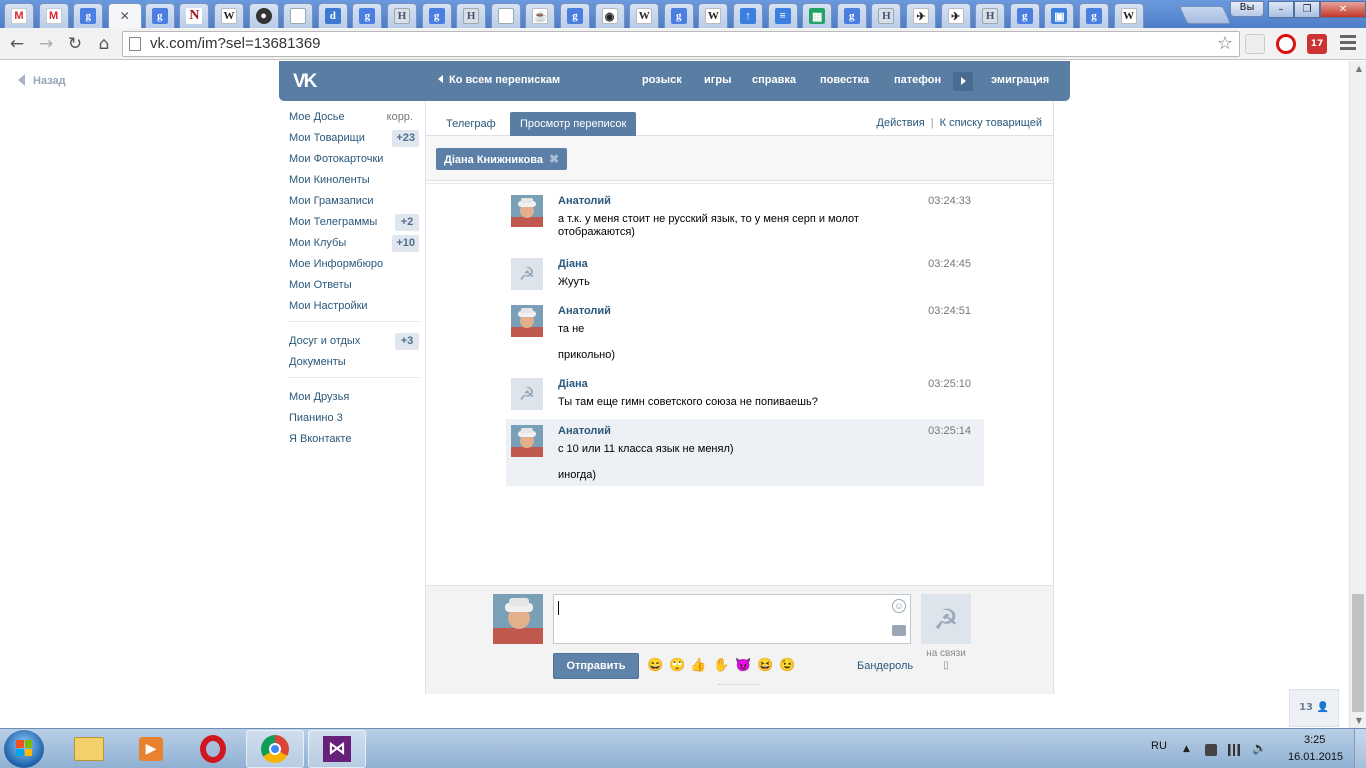 The height and width of the screenshot is (768, 1366). What do you see at coordinates (355, 246) in the screenshot?
I see `left-menu-item: Мои Клубы +10` at bounding box center [355, 246].